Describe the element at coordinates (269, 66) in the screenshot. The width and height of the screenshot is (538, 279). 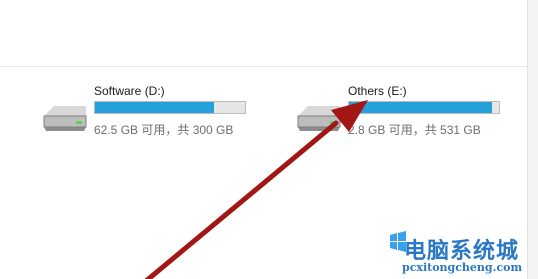
I see `section-divider` at that location.